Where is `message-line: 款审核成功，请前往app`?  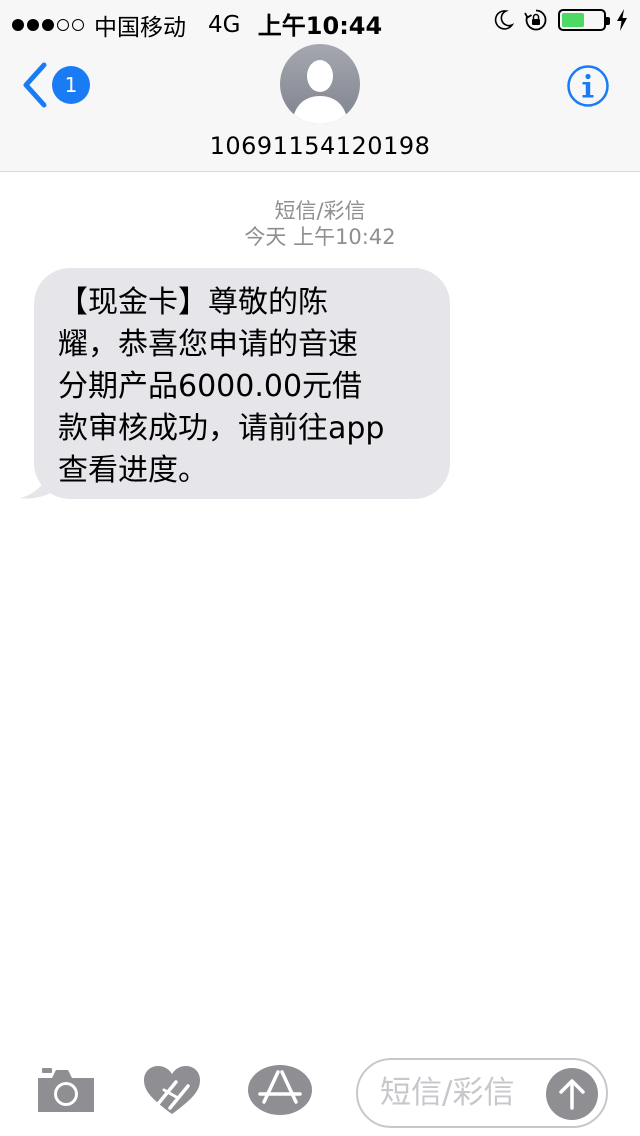
message-line: 款审核成功，请前往app is located at coordinates (221, 428).